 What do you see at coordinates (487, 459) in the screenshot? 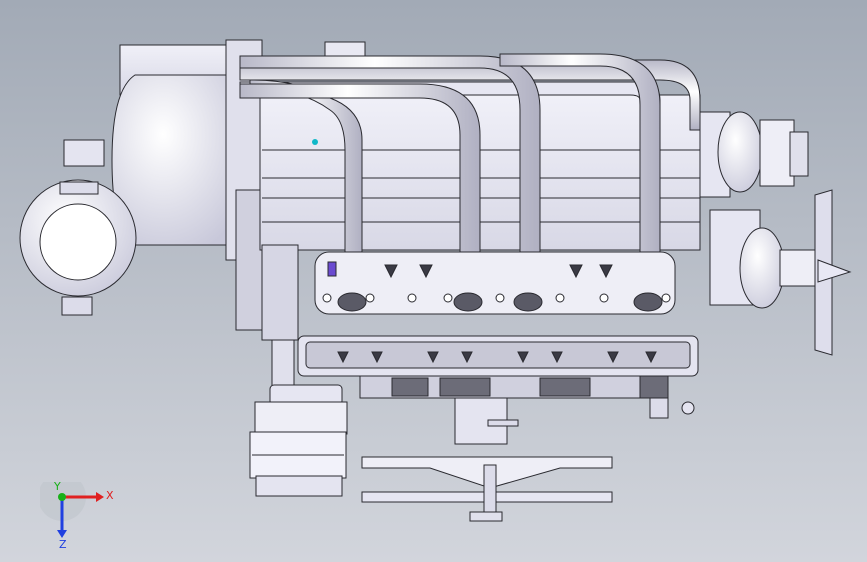
I see `crank-pulley` at bounding box center [487, 459].